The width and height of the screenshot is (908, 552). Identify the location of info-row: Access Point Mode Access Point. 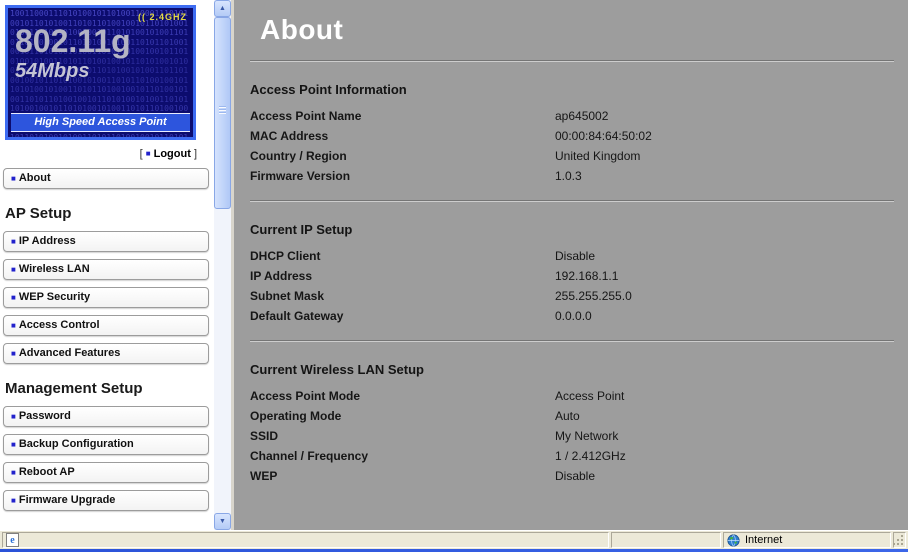
(572, 396).